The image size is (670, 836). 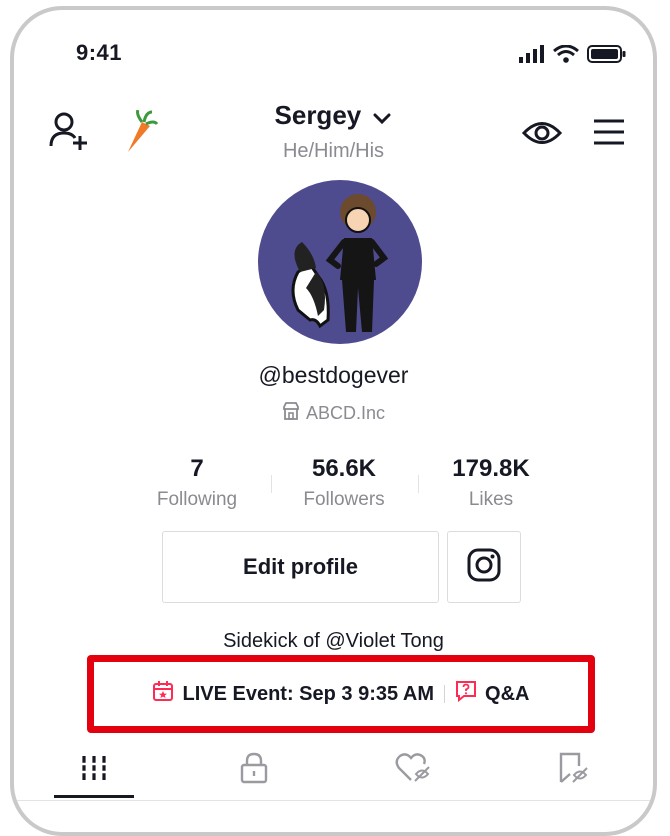 I want to click on stat-label: Likes, so click(x=491, y=499).